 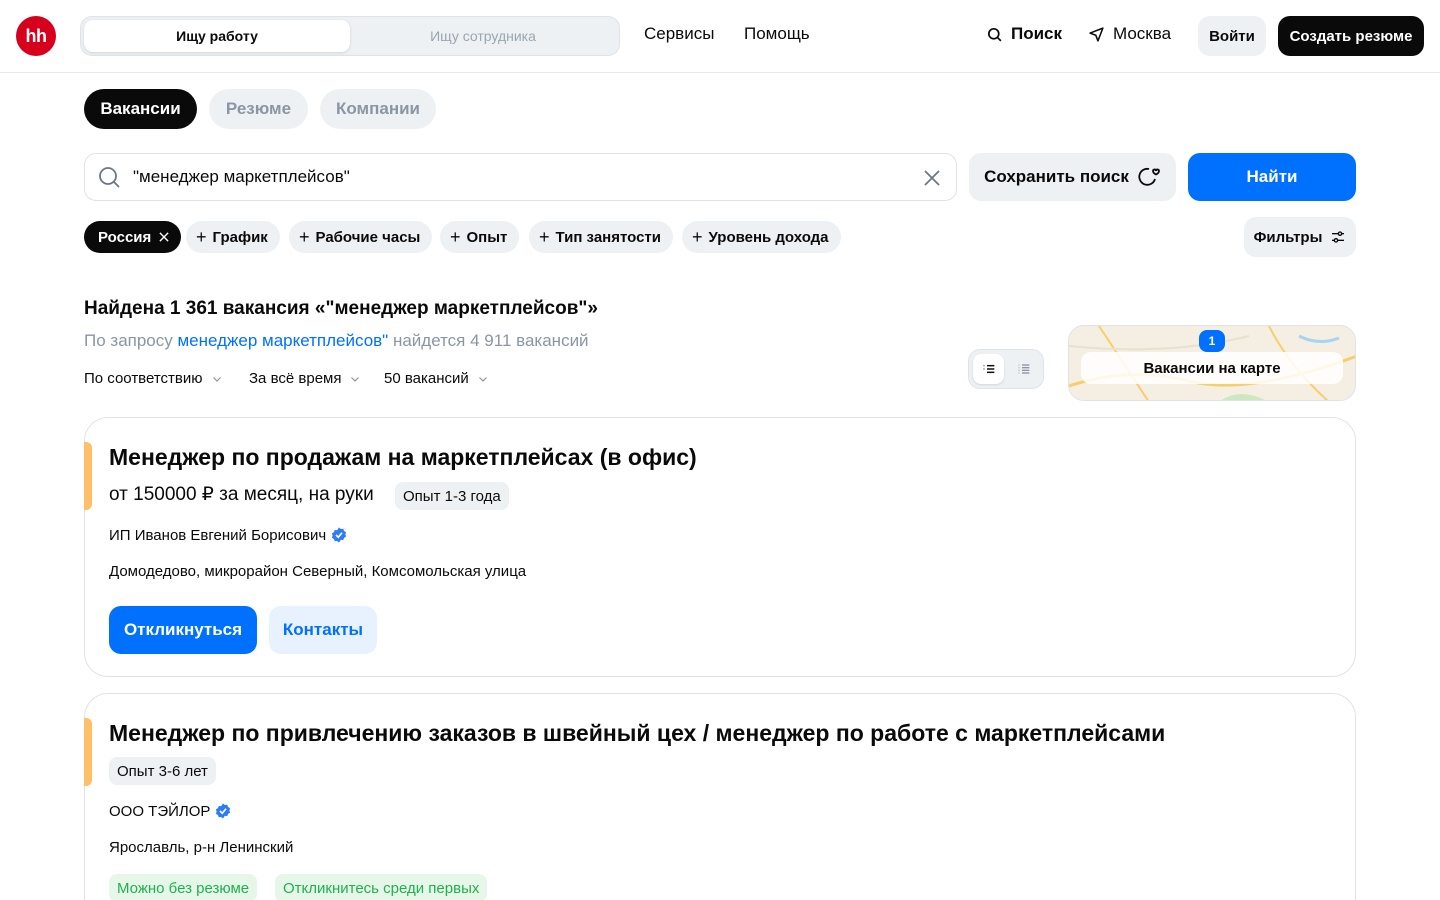 What do you see at coordinates (160, 811) in the screenshot?
I see `company-name-label: ООО ТЭЙЛОР` at bounding box center [160, 811].